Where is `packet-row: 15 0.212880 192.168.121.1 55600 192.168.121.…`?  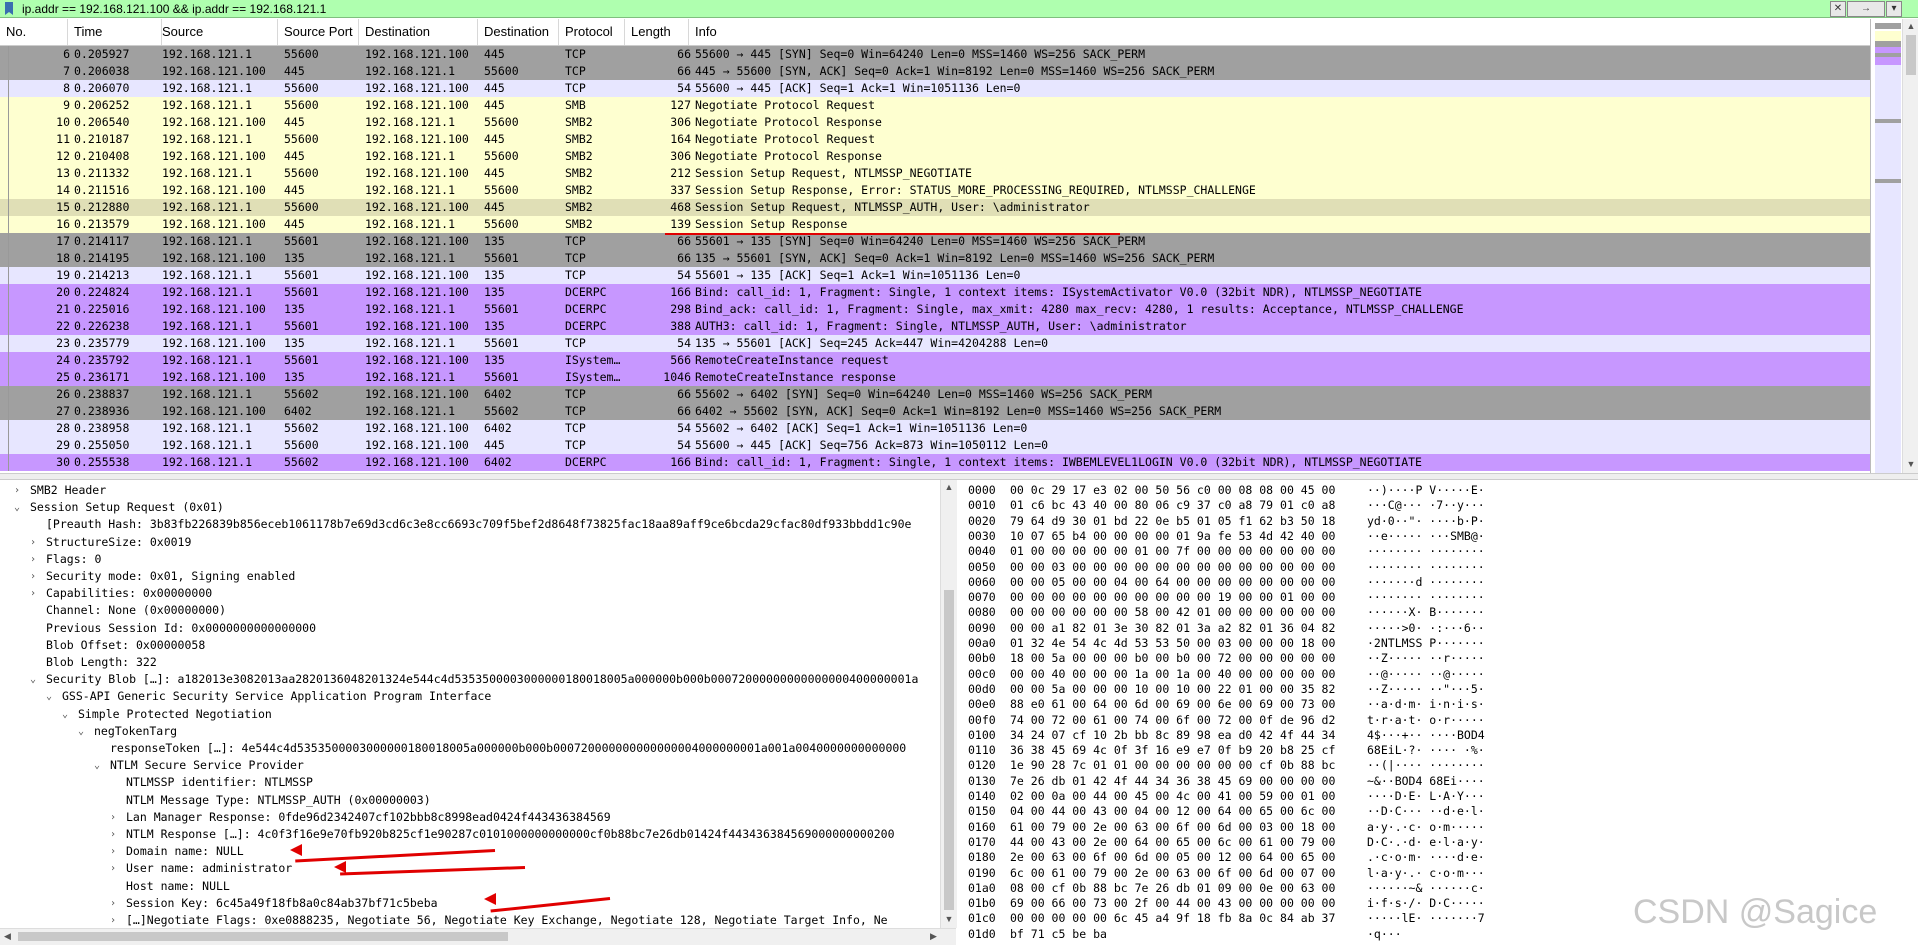 packet-row: 15 0.212880 192.168.121.1 55600 192.168.121.… is located at coordinates (935, 207).